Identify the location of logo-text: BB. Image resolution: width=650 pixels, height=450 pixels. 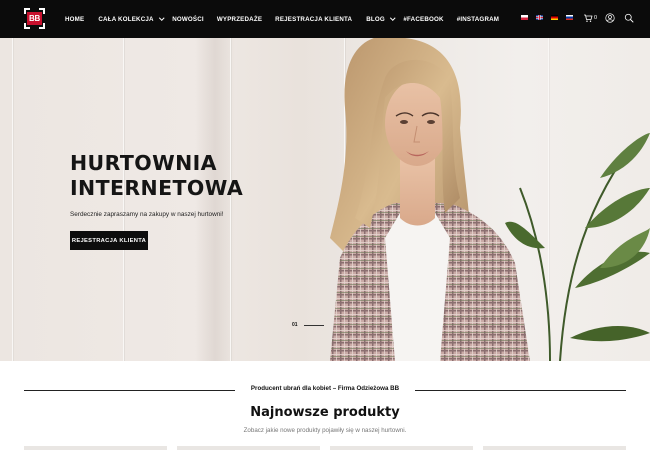
(34, 18).